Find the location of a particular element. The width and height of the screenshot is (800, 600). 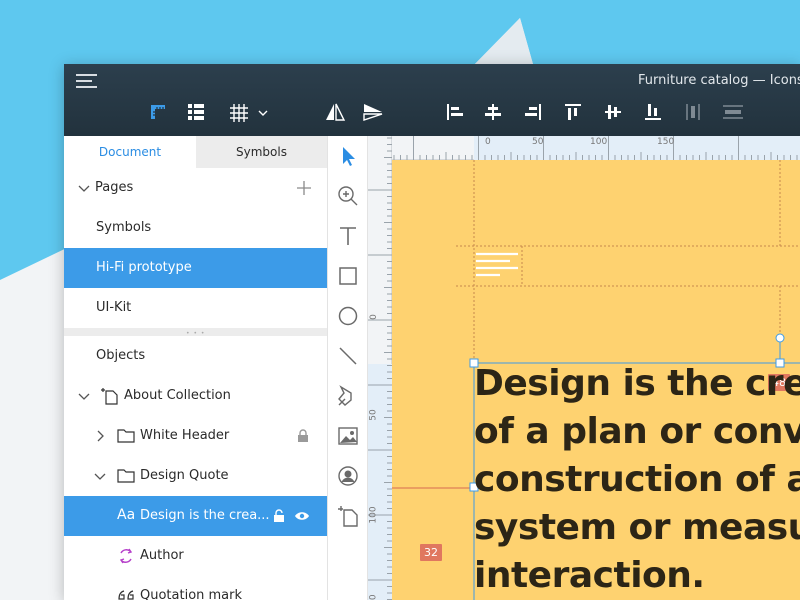

align-left-icon is located at coordinates (455, 112).